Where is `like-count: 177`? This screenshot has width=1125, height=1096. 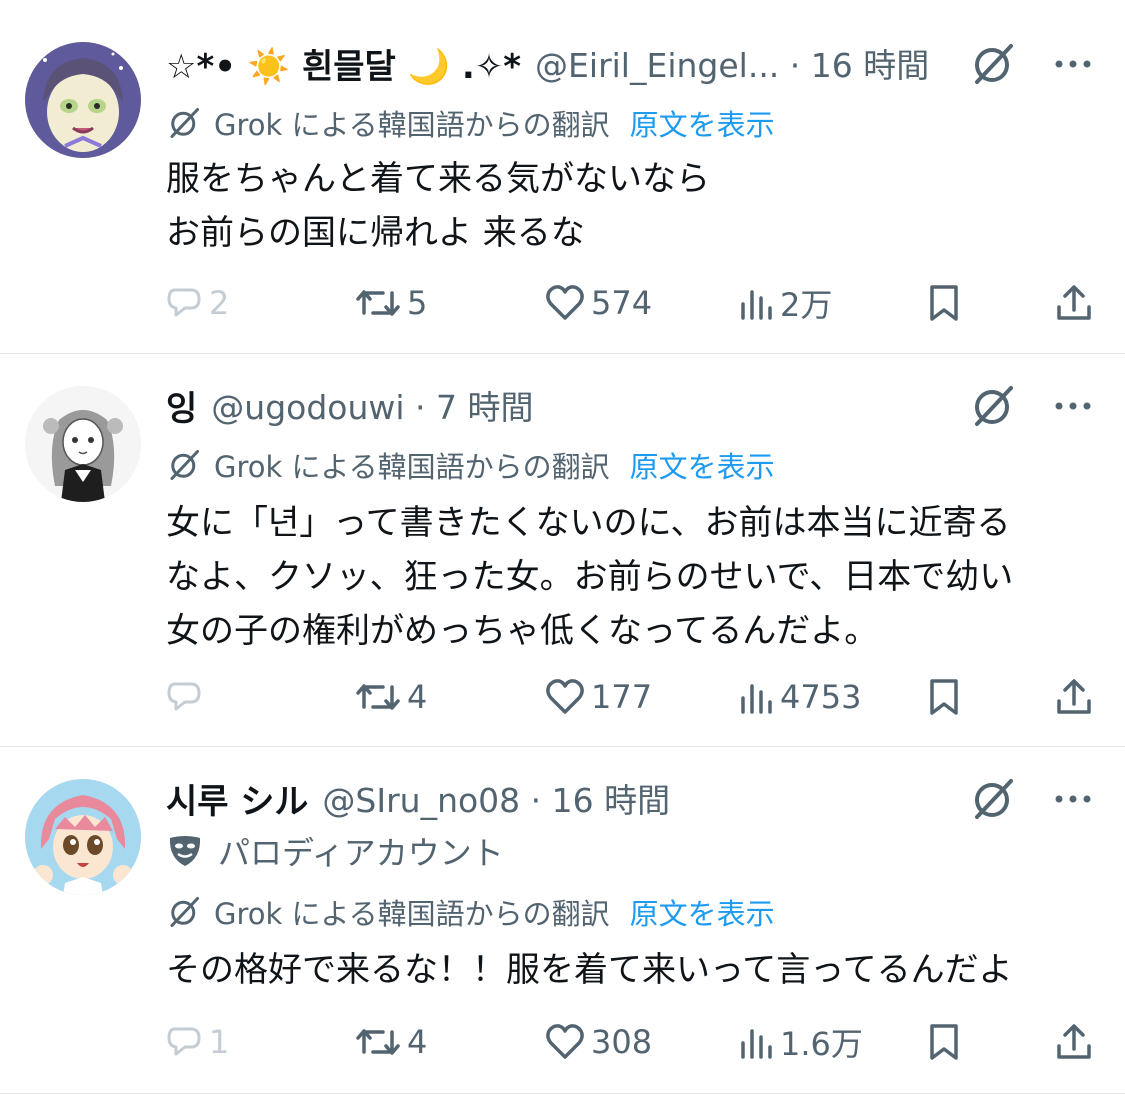 like-count: 177 is located at coordinates (622, 697).